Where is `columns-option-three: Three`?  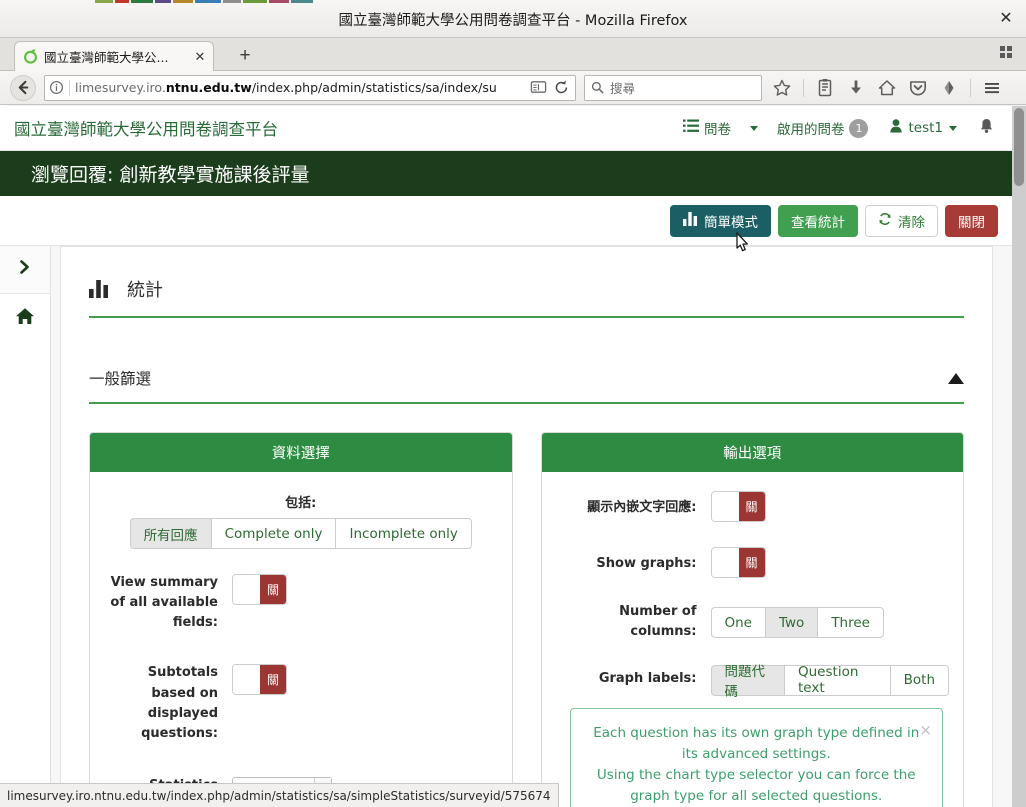
columns-option-three: Three is located at coordinates (850, 623).